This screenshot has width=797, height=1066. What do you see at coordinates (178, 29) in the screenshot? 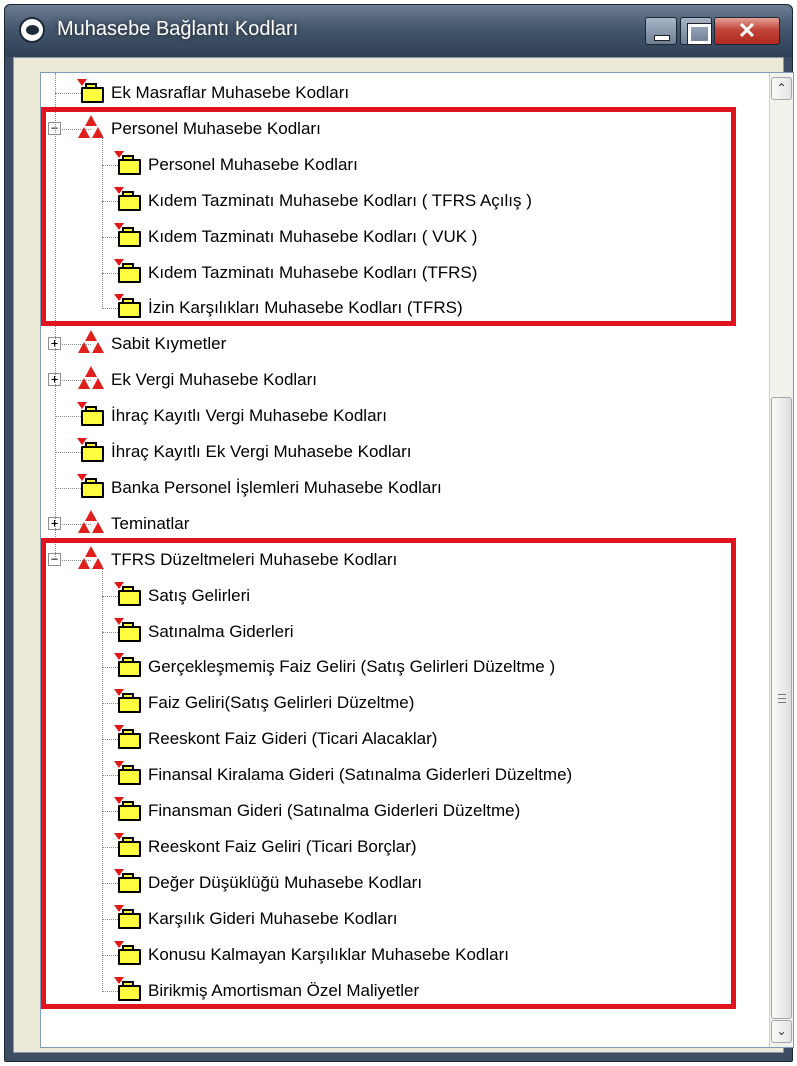
I see `window-title: Muhasebe Bağlantı Kodları` at bounding box center [178, 29].